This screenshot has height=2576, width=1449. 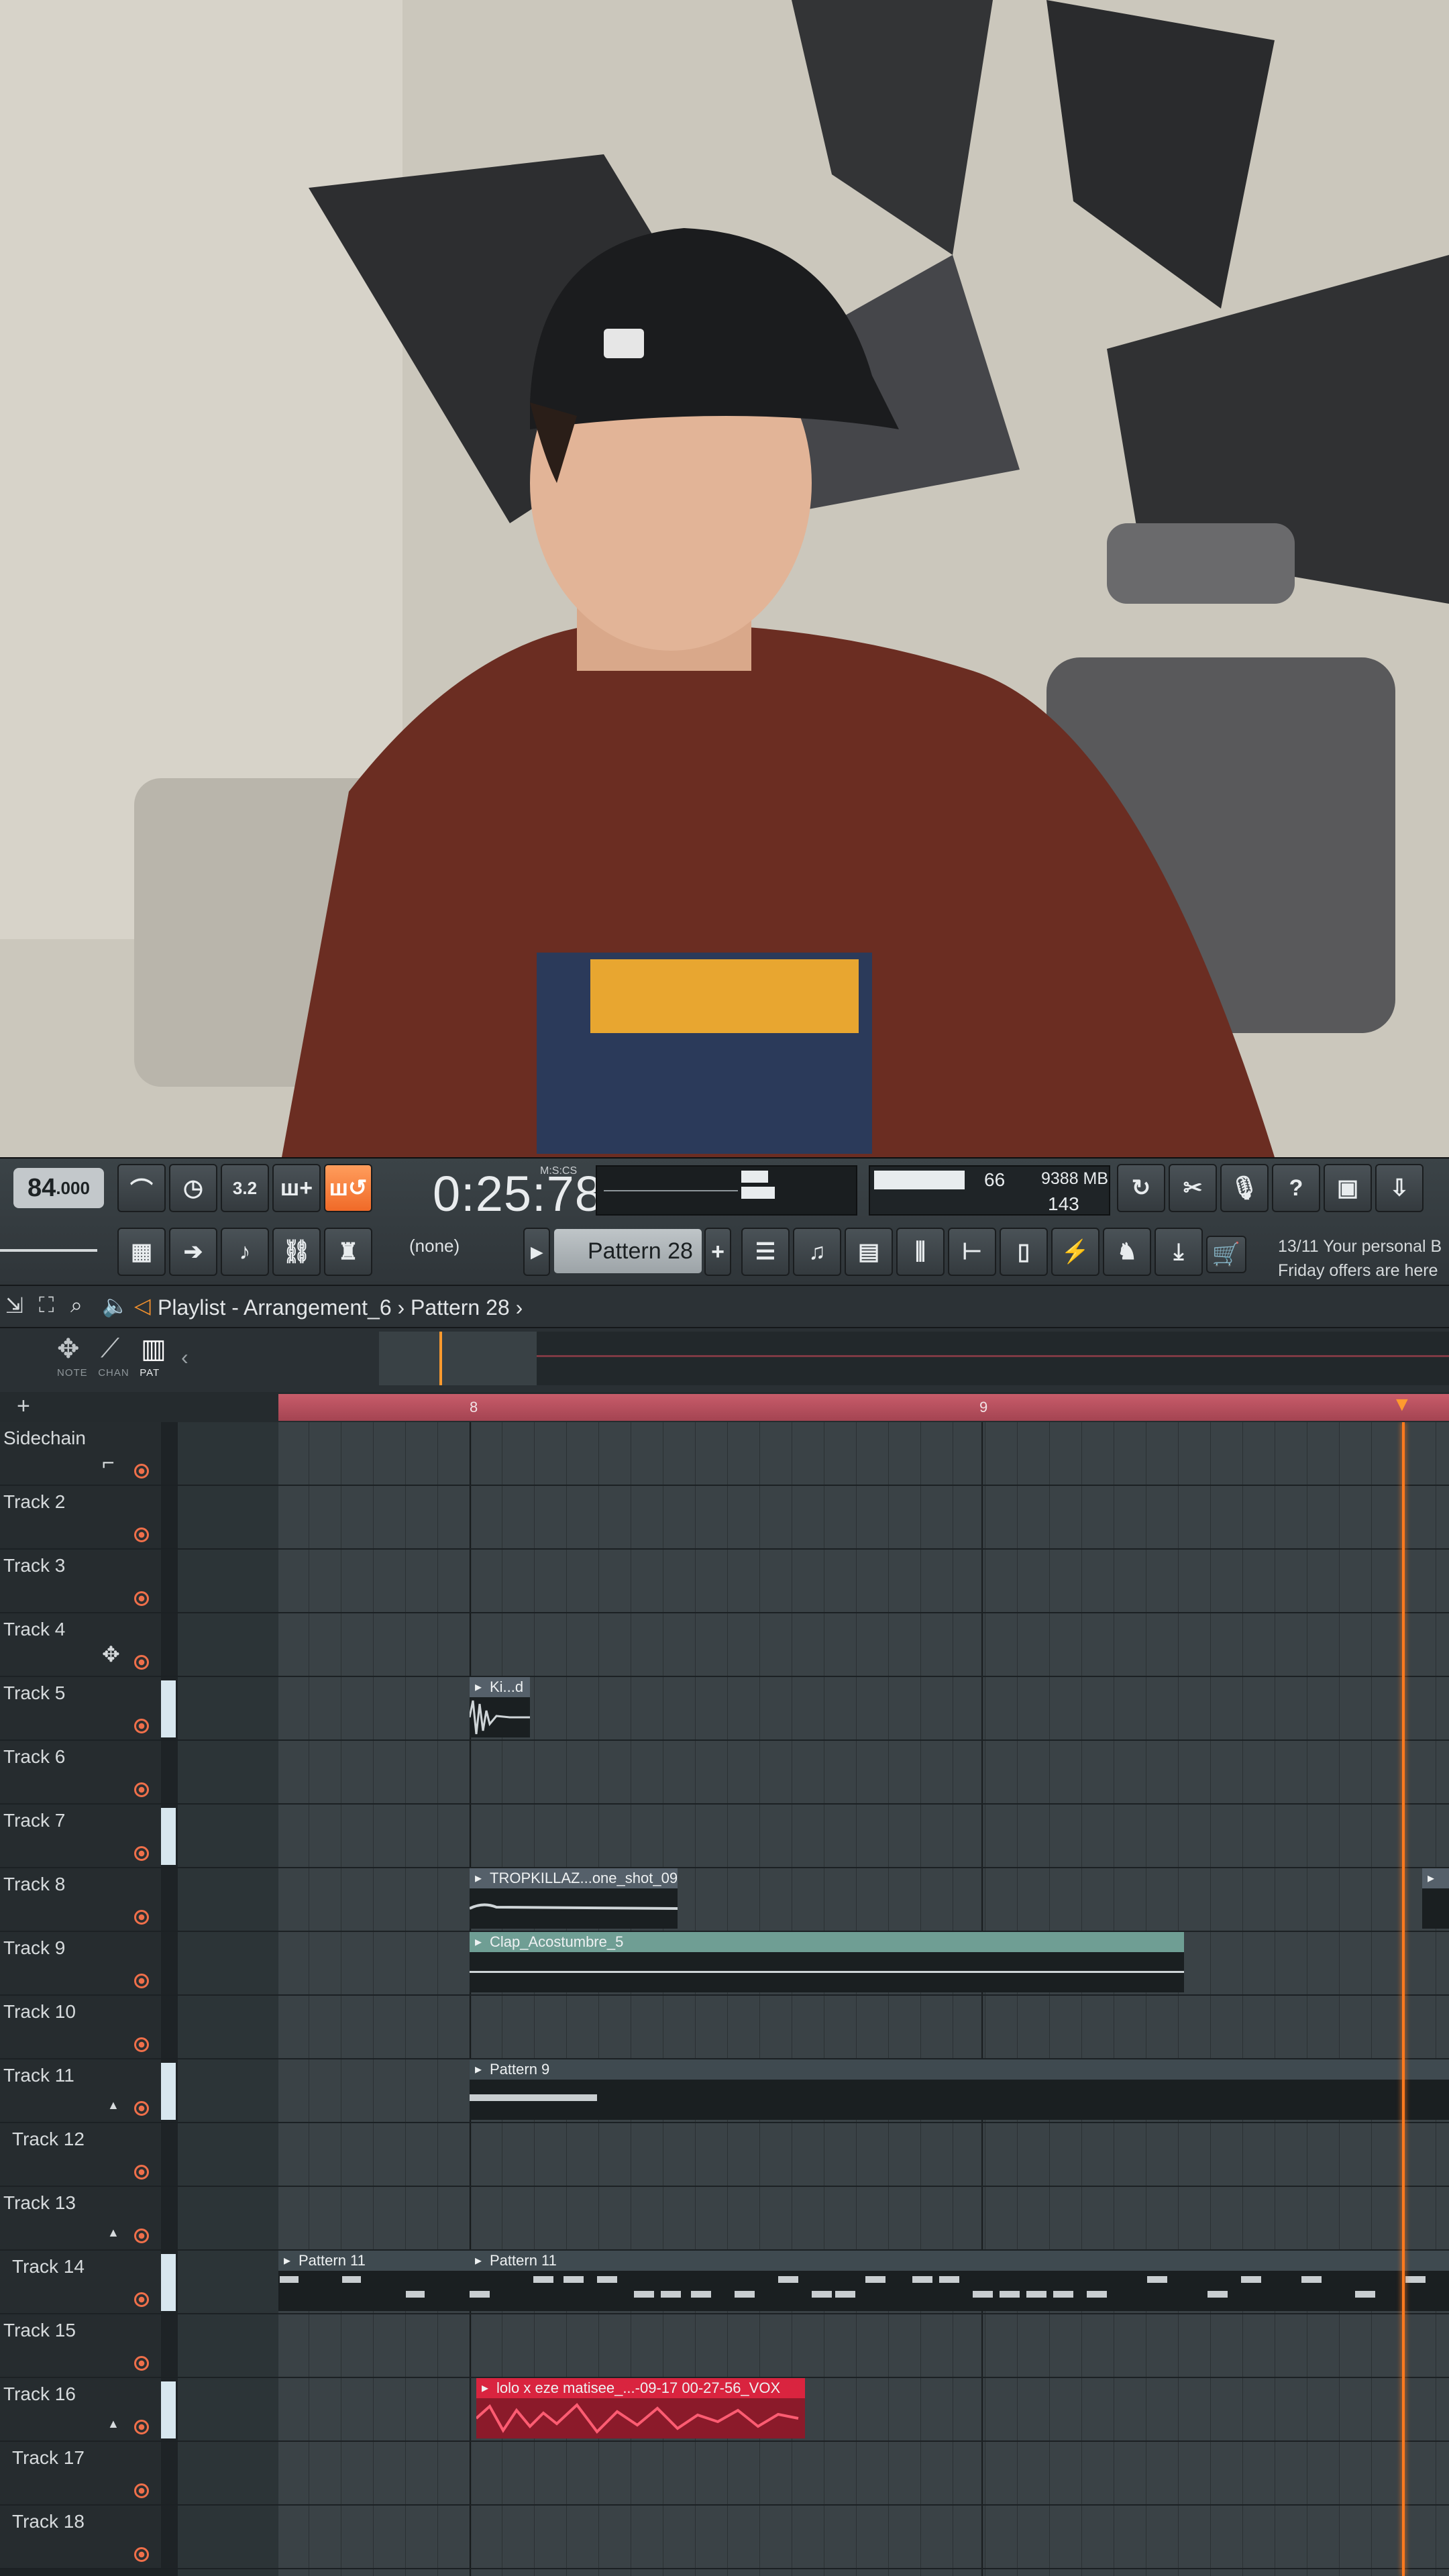 I want to click on piano-roll-button: ▦, so click(x=141, y=1252).